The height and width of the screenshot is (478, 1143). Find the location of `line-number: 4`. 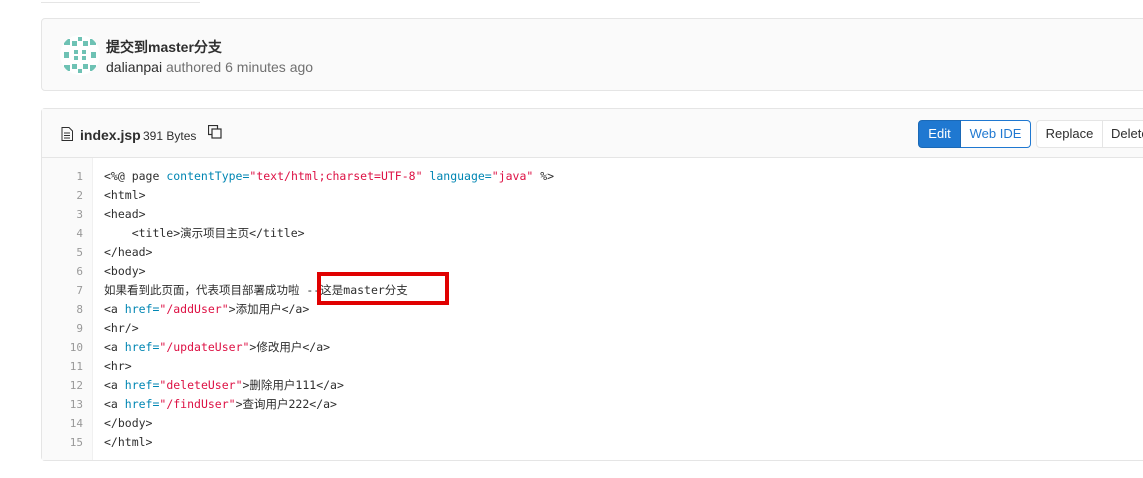

line-number: 4 is located at coordinates (62, 233).